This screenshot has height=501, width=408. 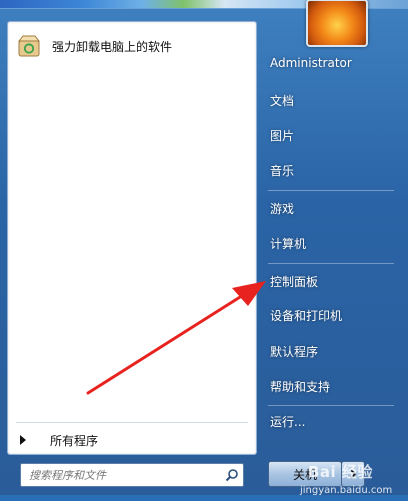 What do you see at coordinates (294, 351) in the screenshot?
I see `default-programs-link: 默认程序` at bounding box center [294, 351].